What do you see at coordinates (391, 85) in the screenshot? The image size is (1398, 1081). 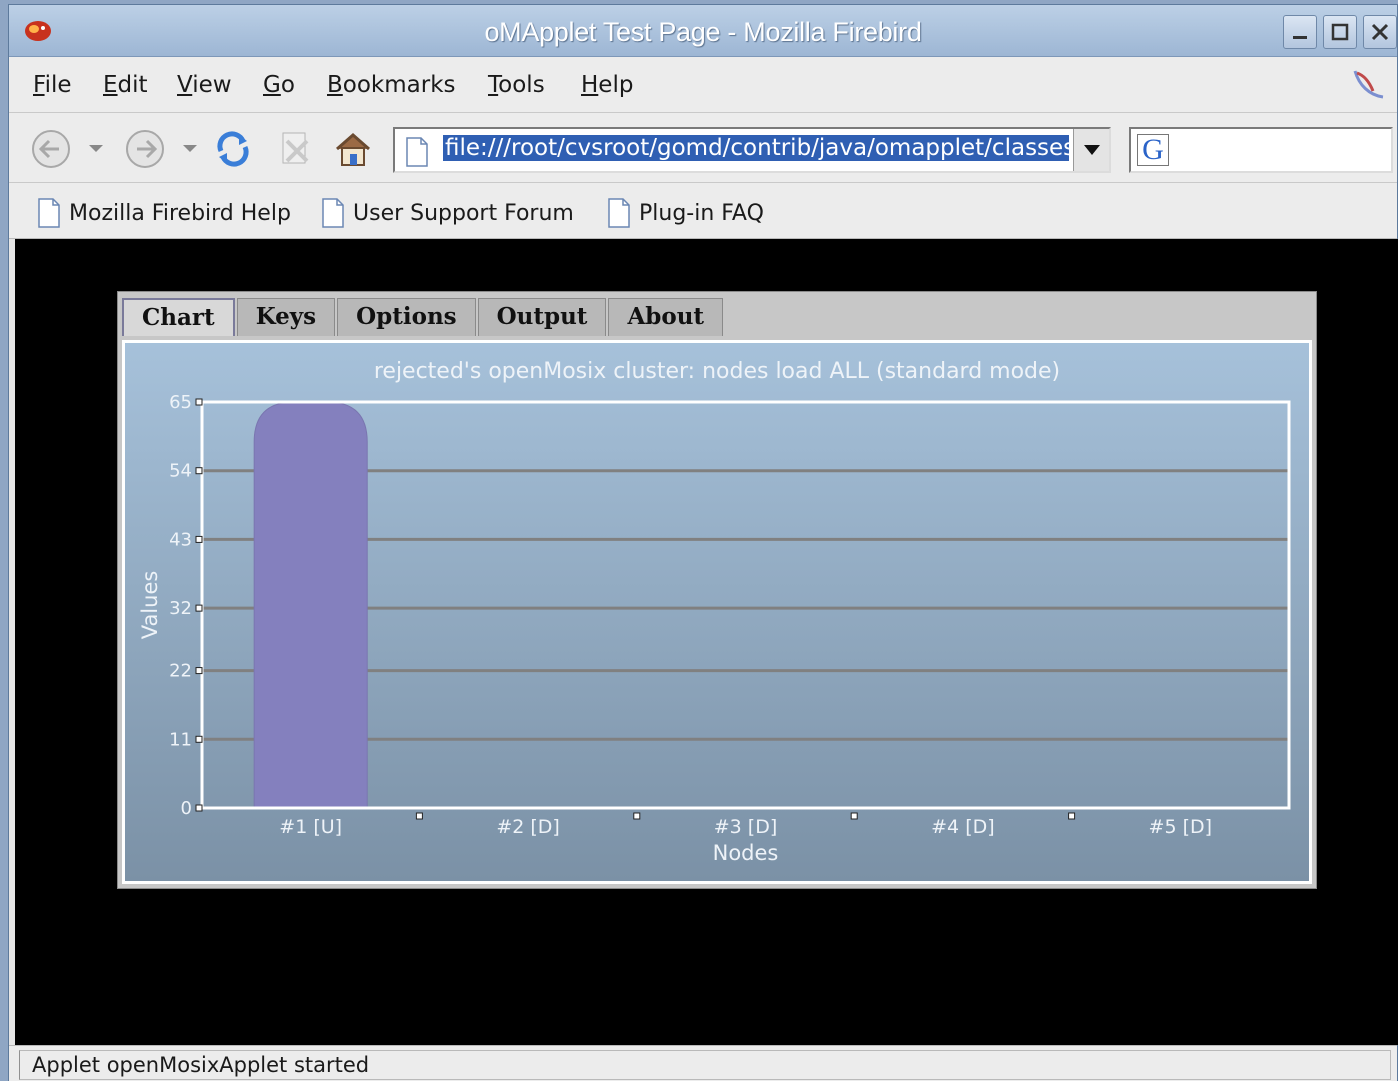 I see `menu-bookmarks: Bookmarks` at bounding box center [391, 85].